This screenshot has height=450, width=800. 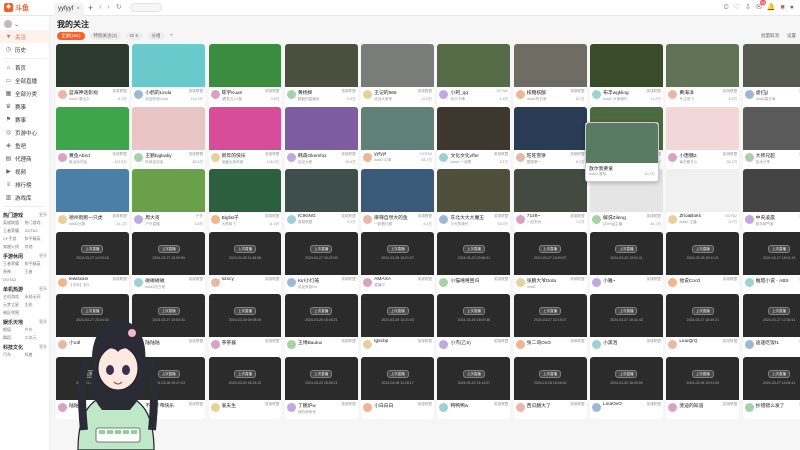 What do you see at coordinates (245, 315) in the screenshot?
I see `stream-thumbnail: 上次直播 2024-03-26 09:08:09` at bounding box center [245, 315].